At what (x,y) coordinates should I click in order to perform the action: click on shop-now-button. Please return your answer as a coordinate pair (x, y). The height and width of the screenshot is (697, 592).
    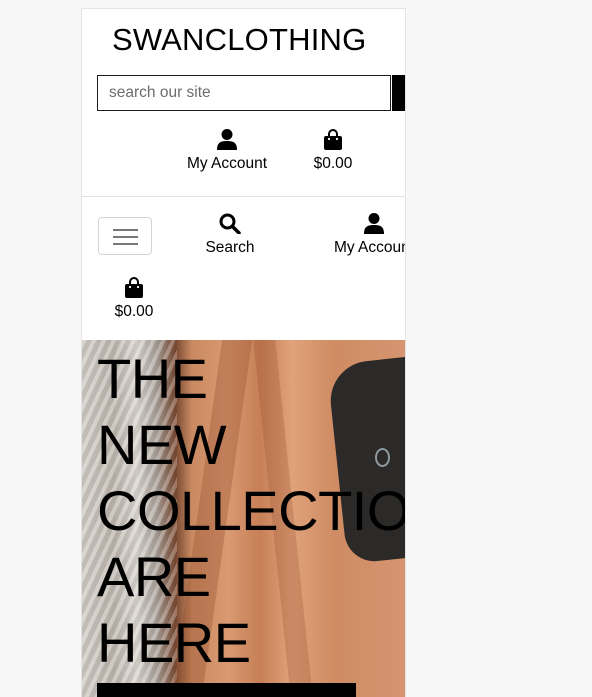
    Looking at the image, I should click on (226, 690).